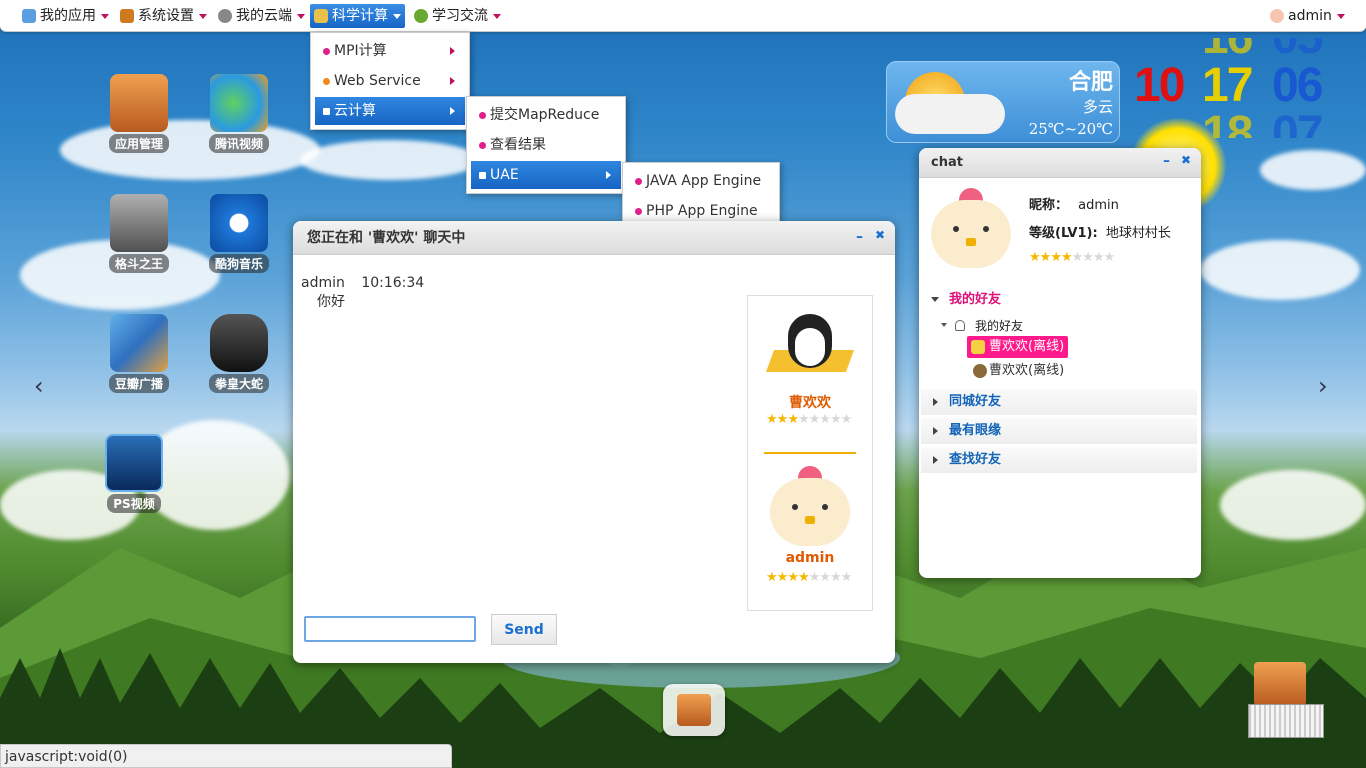 This screenshot has width=1366, height=768. I want to click on my-rating-stars: ★★★★★★★★, so click(809, 577).